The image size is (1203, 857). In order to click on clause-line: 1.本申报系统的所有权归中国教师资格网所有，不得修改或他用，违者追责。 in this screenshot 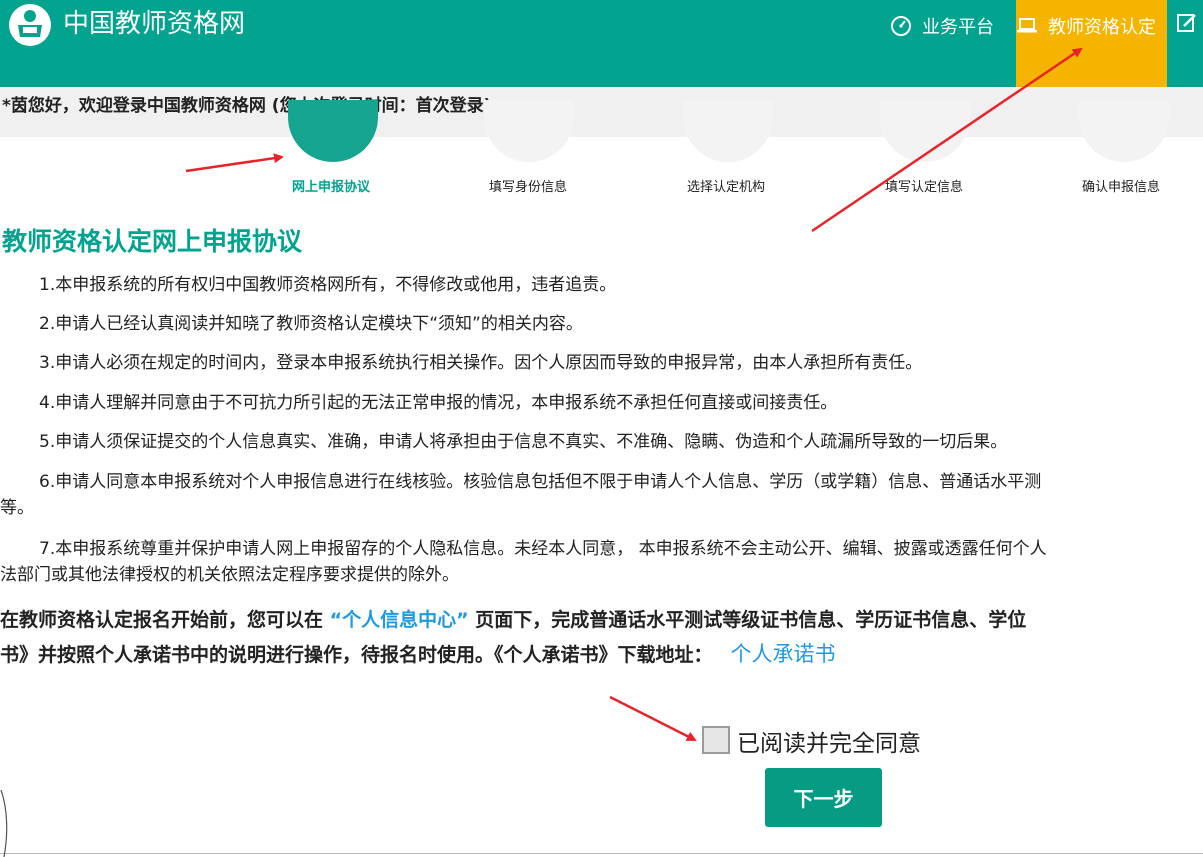, I will do `click(328, 285)`.